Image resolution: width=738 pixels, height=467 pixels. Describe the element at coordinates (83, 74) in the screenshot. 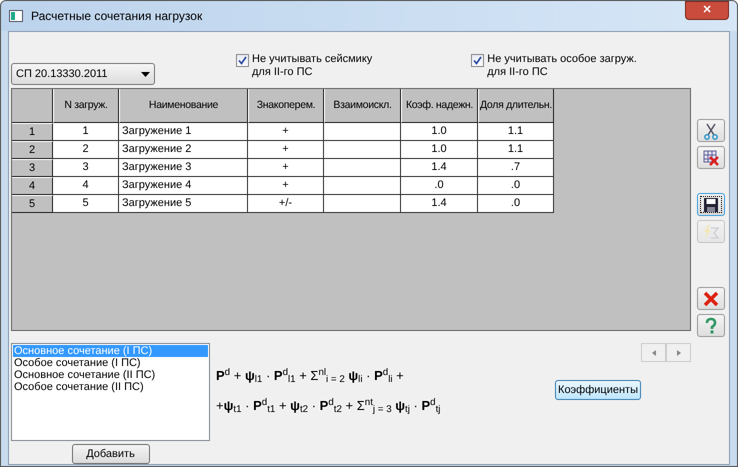

I see `norm-dropdown: СП 20.13330.2011` at that location.